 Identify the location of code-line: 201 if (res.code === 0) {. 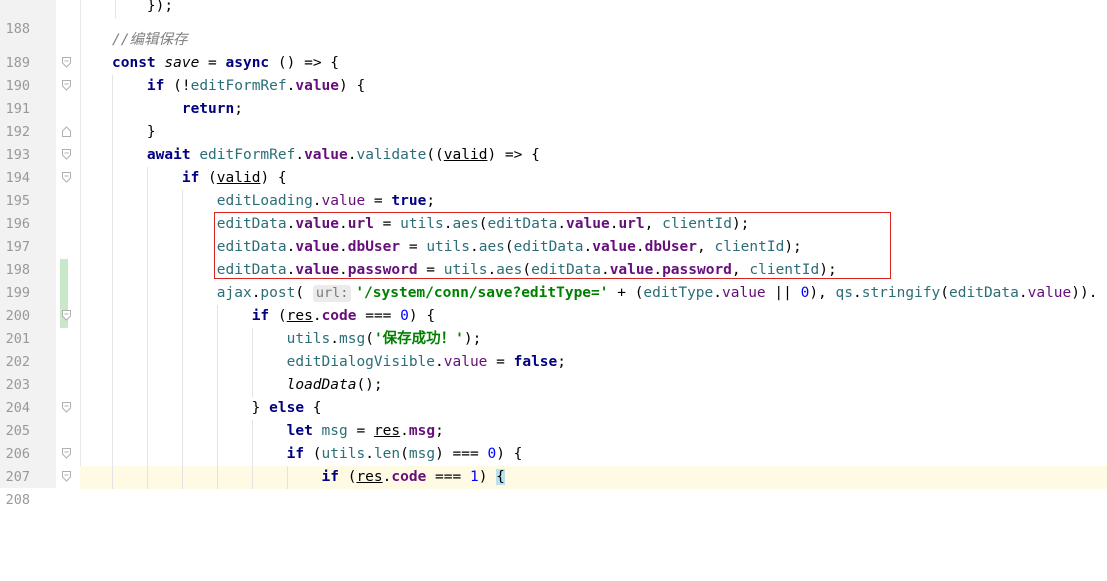
(553, 326).